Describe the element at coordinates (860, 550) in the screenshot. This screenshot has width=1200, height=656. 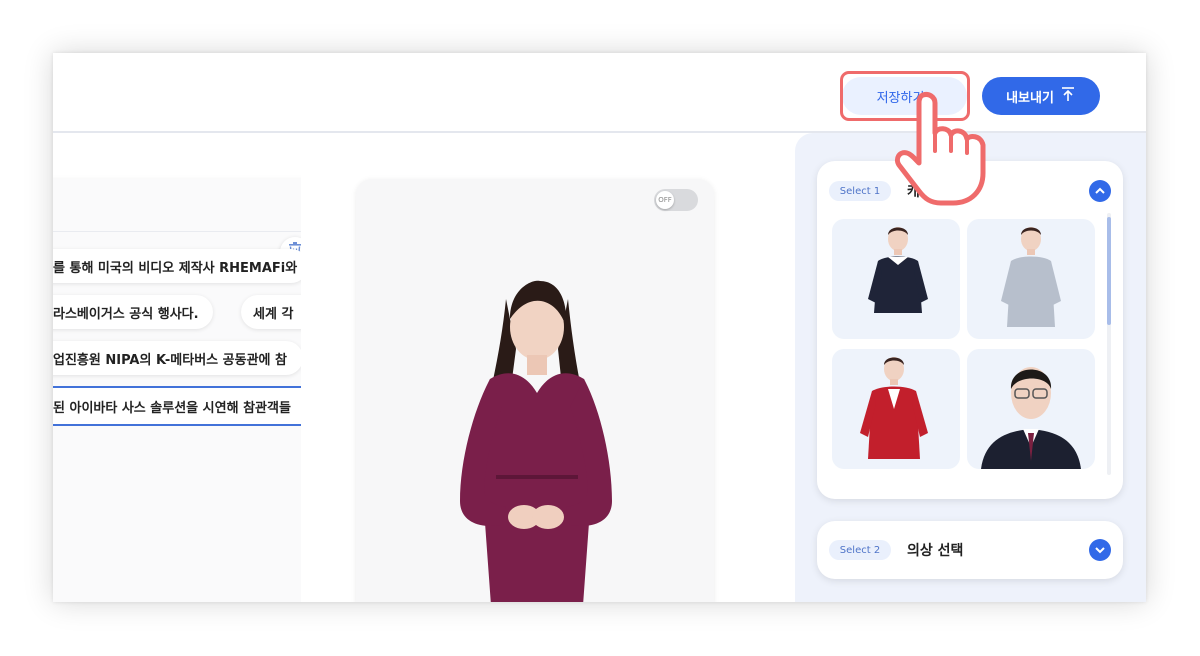
I see `select2-badge: Select 2` at that location.